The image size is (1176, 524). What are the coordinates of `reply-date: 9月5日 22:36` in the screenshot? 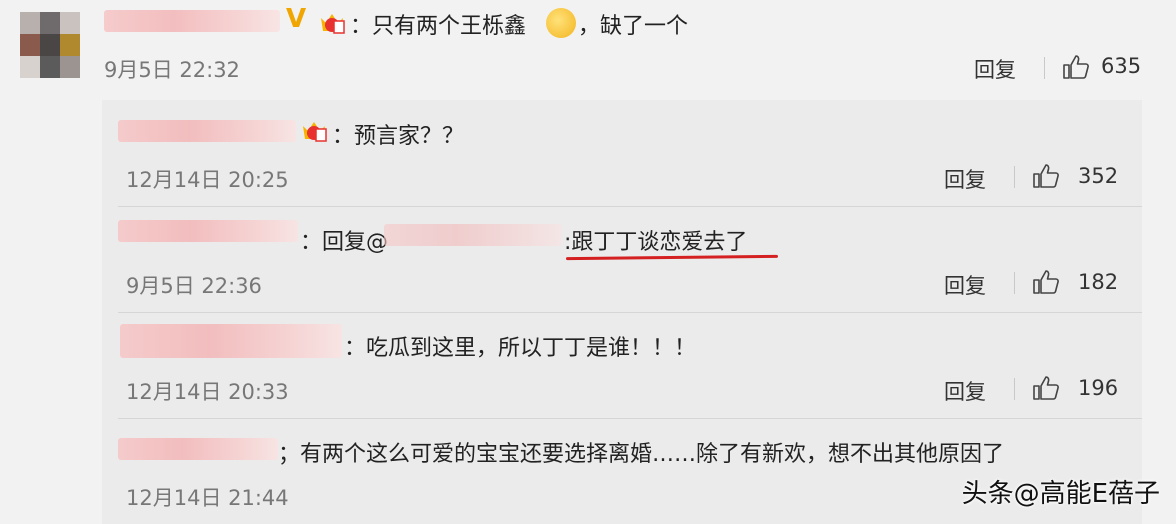 It's located at (194, 286).